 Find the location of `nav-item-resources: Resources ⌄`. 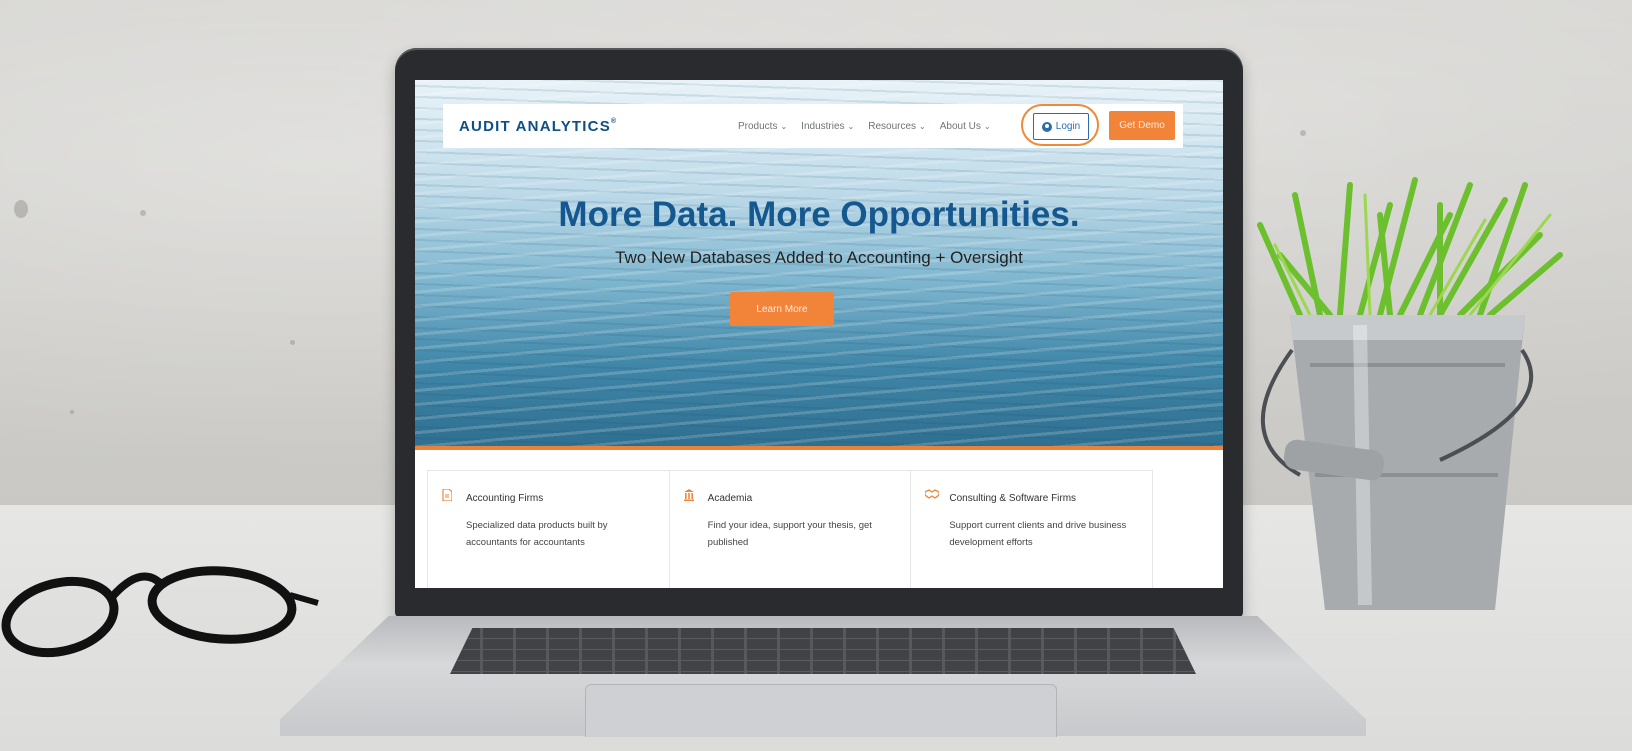

nav-item-resources: Resources ⌄ is located at coordinates (897, 126).